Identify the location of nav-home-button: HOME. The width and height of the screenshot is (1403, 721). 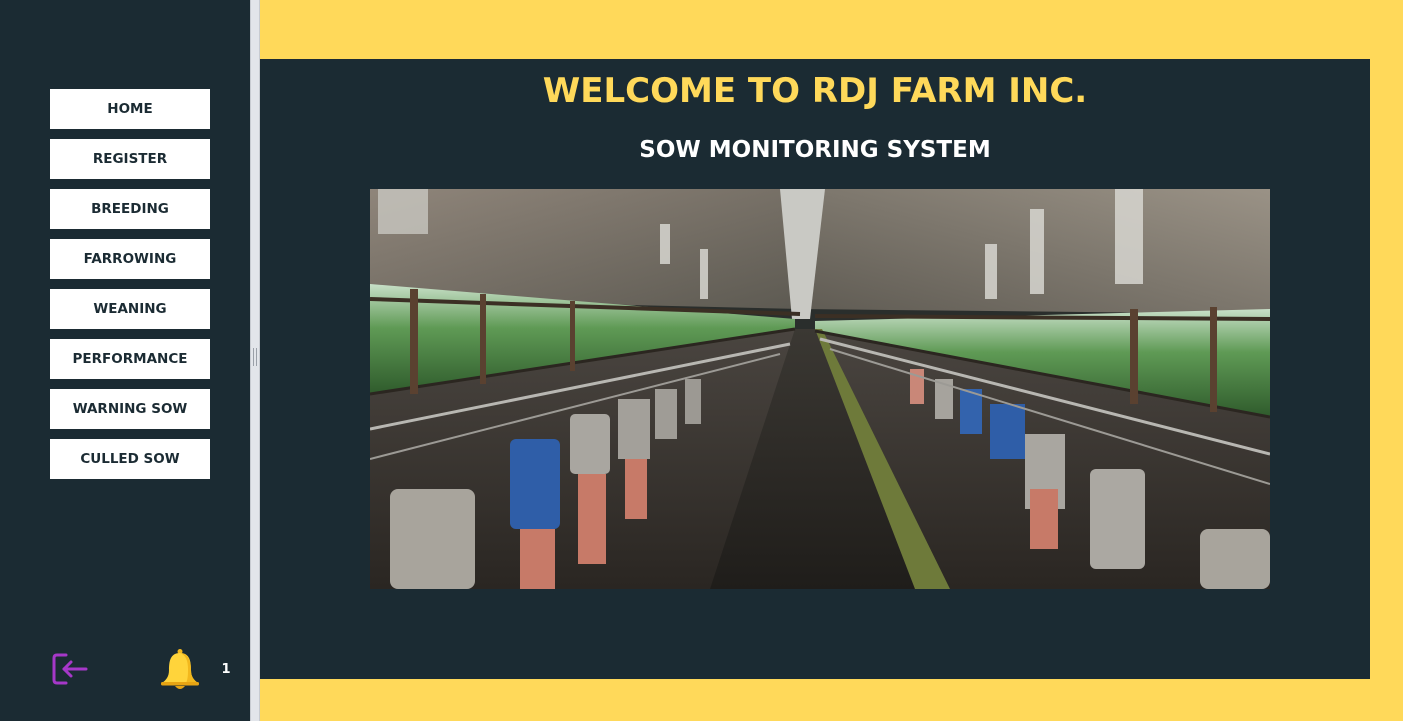
(130, 109).